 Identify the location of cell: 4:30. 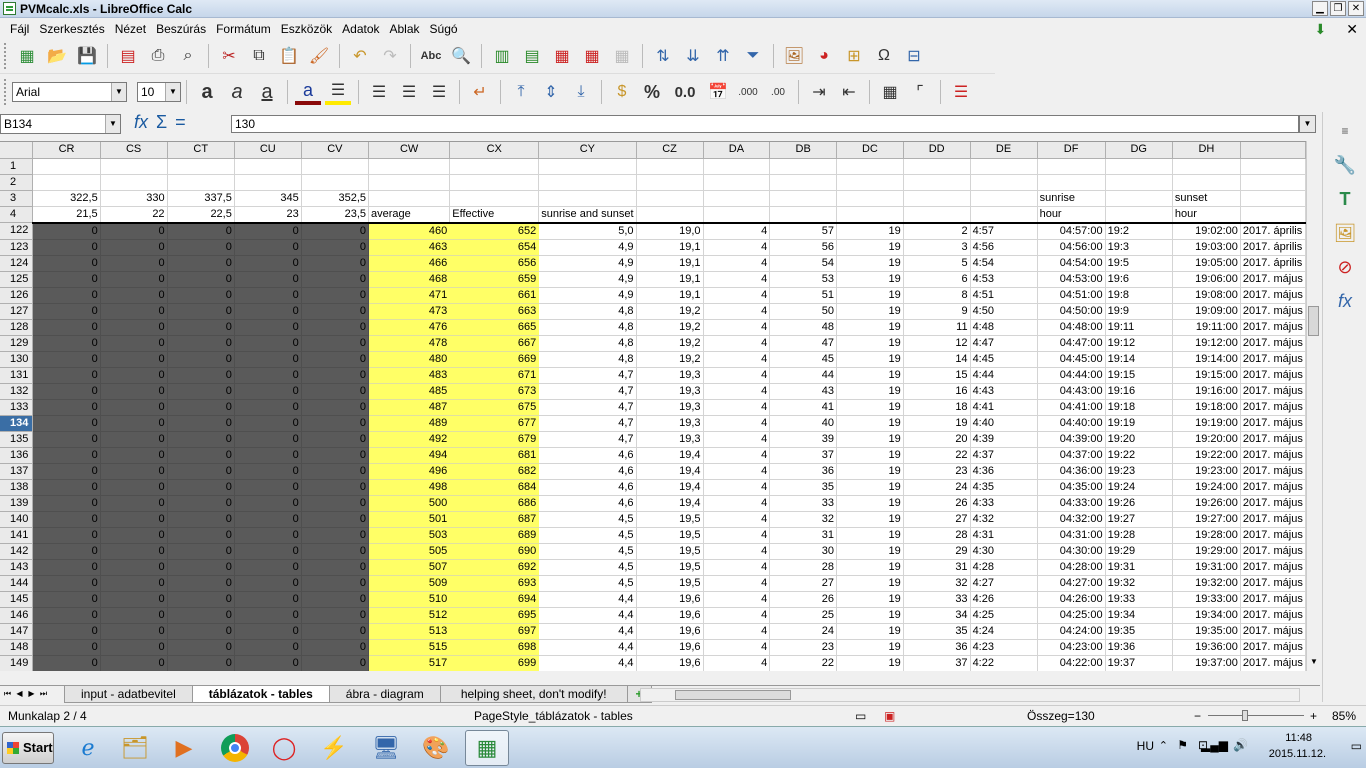
(1004, 551).